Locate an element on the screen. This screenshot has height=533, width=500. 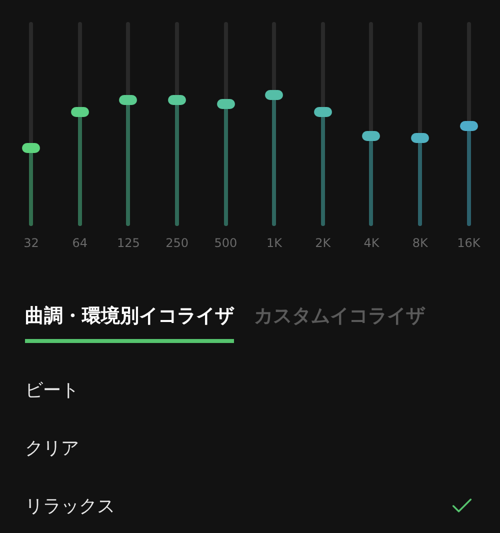
frequency-label: 32 is located at coordinates (31, 243).